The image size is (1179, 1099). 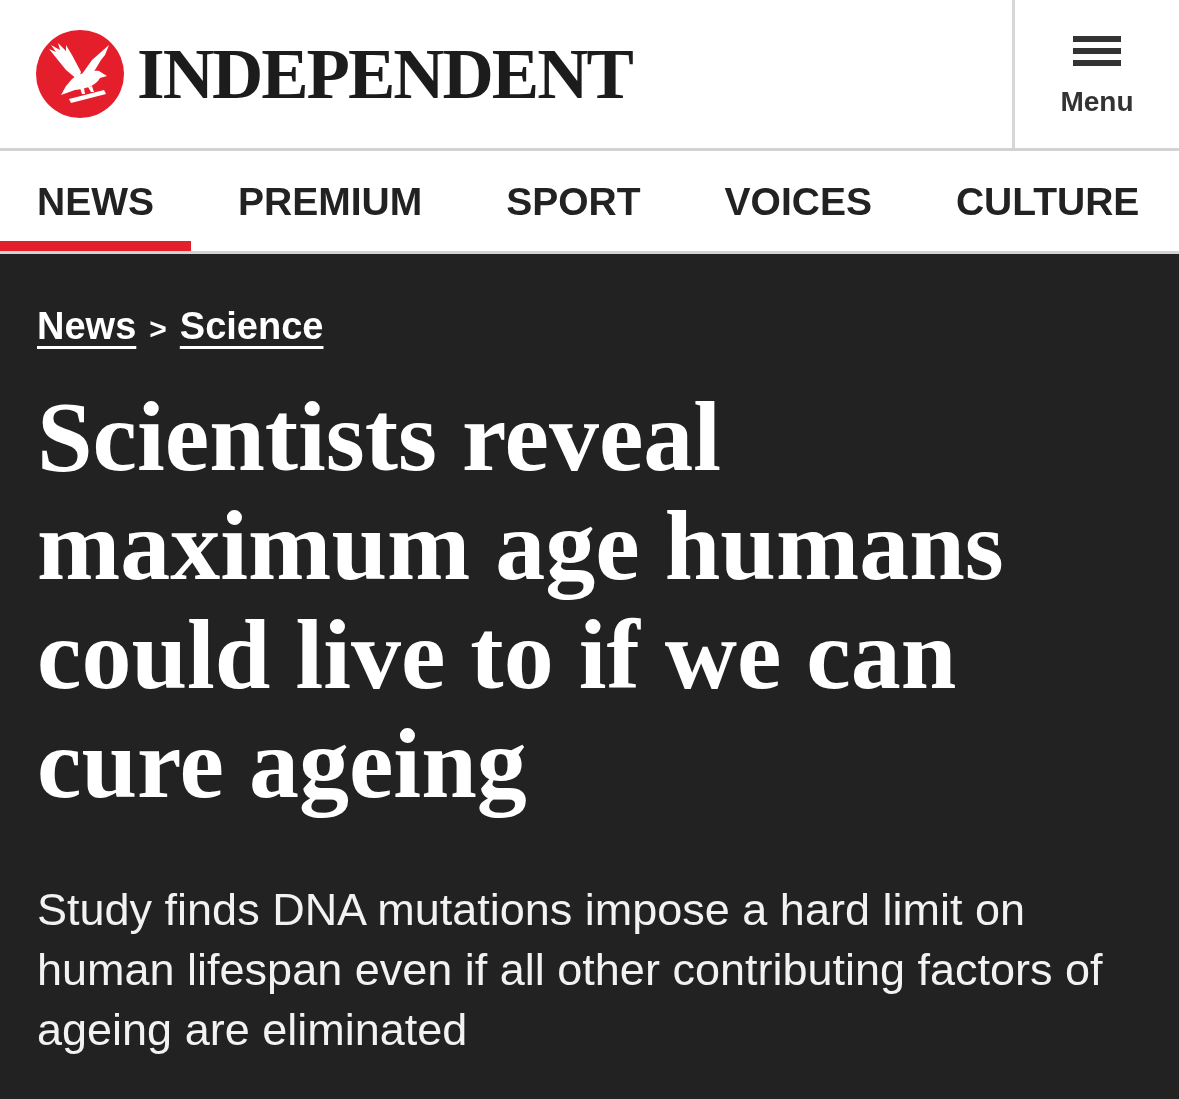 I want to click on breadcrumb-link: Science, so click(x=251, y=326).